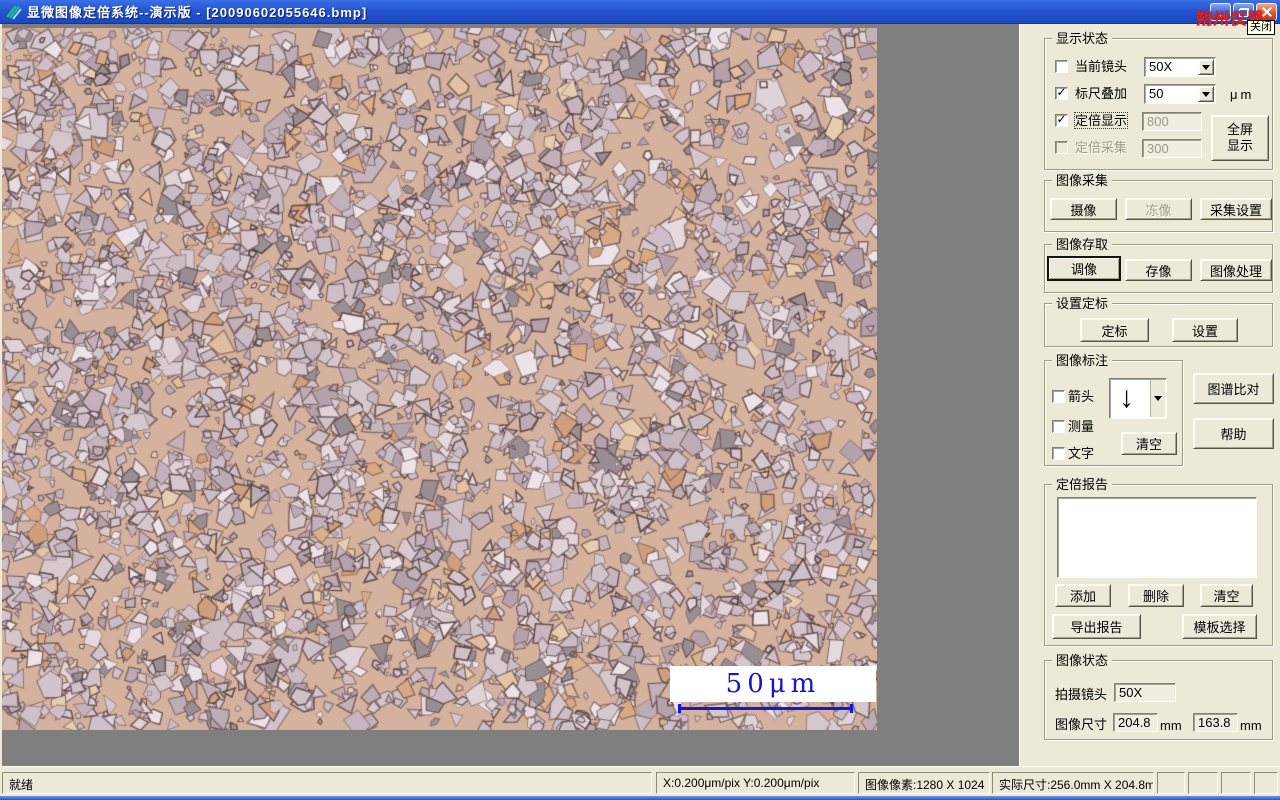 This screenshot has width=1280, height=800. I want to click on group-title: 显示状态, so click(1082, 38).